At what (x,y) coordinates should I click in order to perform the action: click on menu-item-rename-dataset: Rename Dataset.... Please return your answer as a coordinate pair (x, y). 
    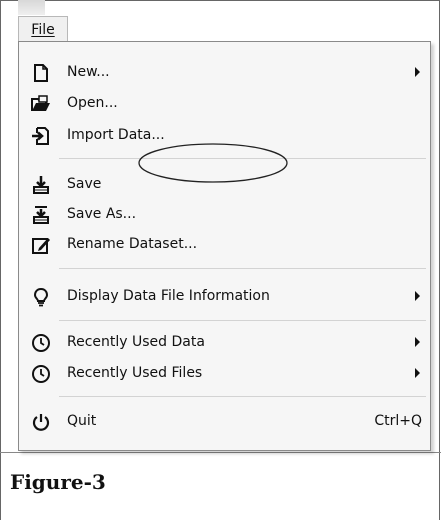
    Looking at the image, I should click on (224, 244).